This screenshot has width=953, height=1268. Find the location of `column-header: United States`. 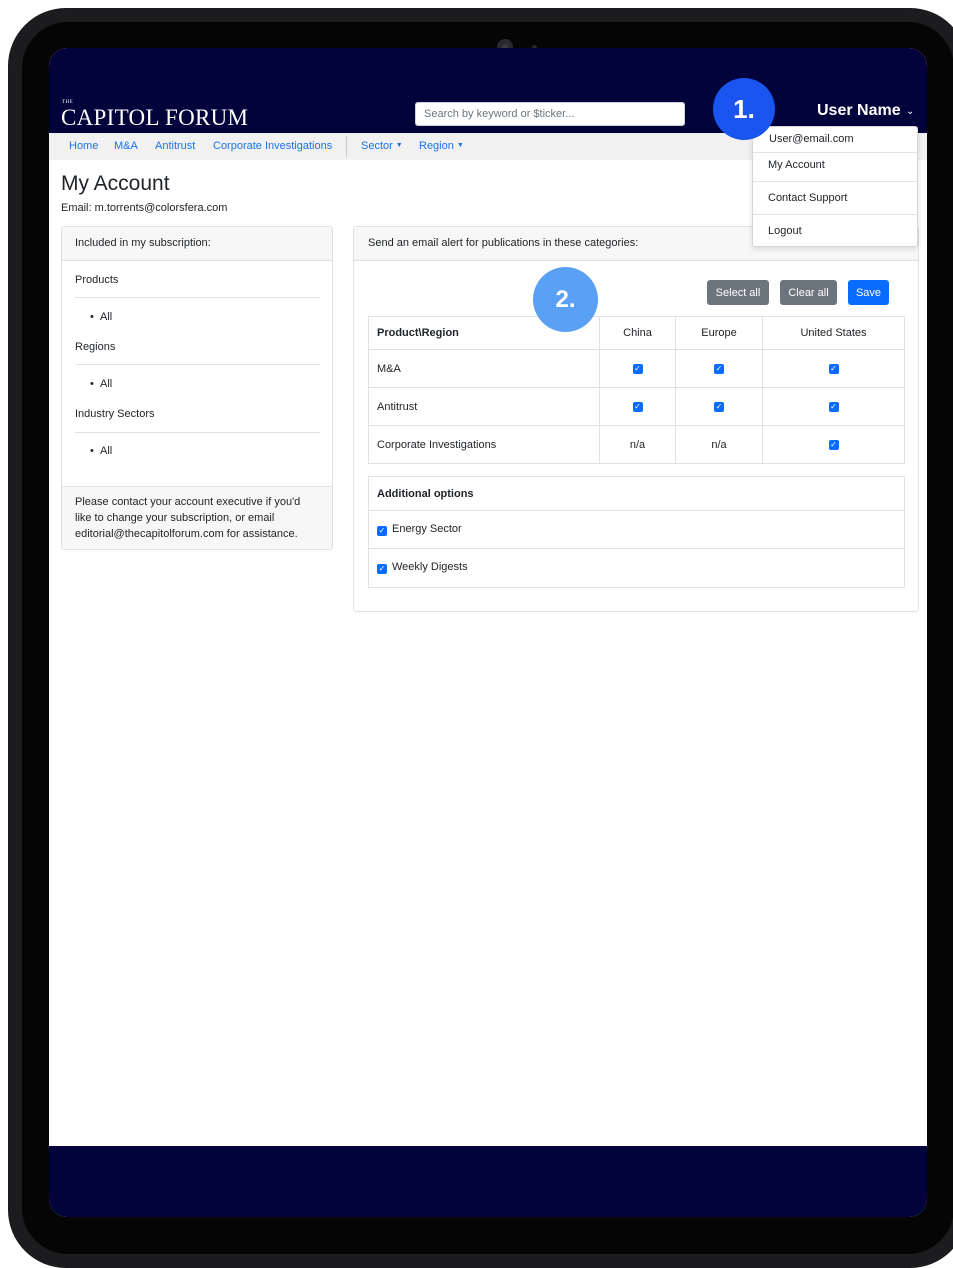

column-header: United States is located at coordinates (833, 333).